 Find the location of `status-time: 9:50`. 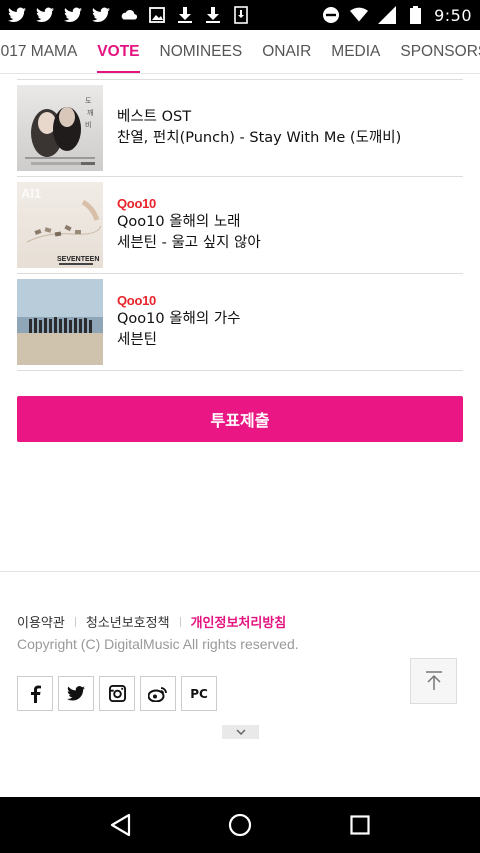

status-time: 9:50 is located at coordinates (453, 15).